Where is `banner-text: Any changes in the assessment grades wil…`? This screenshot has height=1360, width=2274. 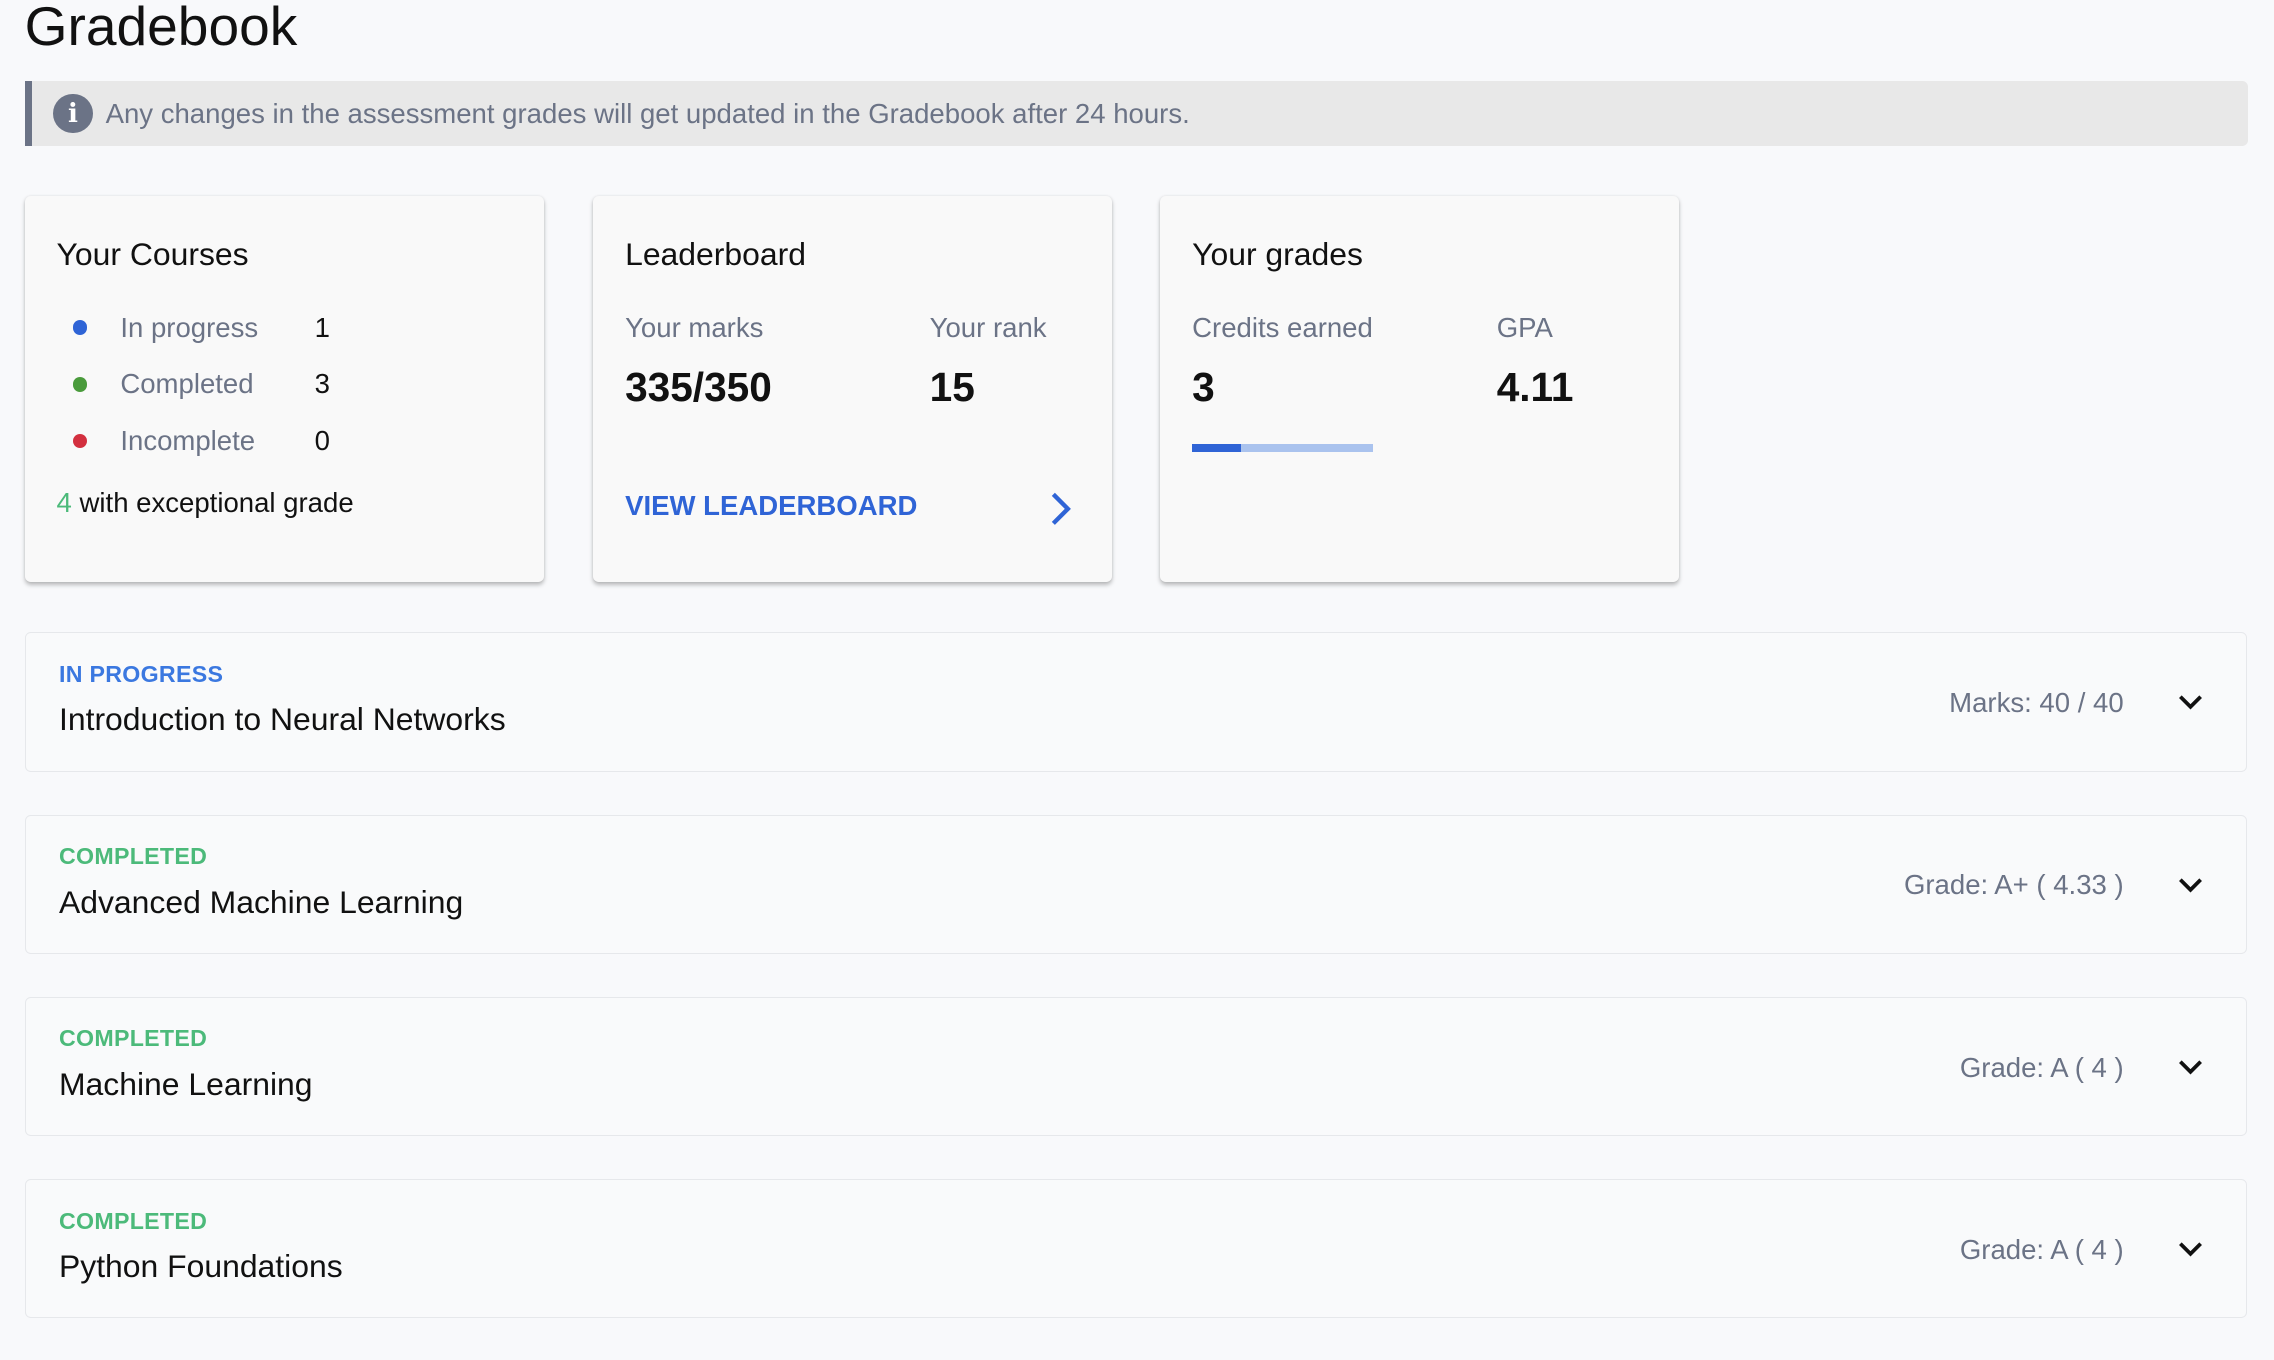 banner-text: Any changes in the assessment grades wil… is located at coordinates (647, 113).